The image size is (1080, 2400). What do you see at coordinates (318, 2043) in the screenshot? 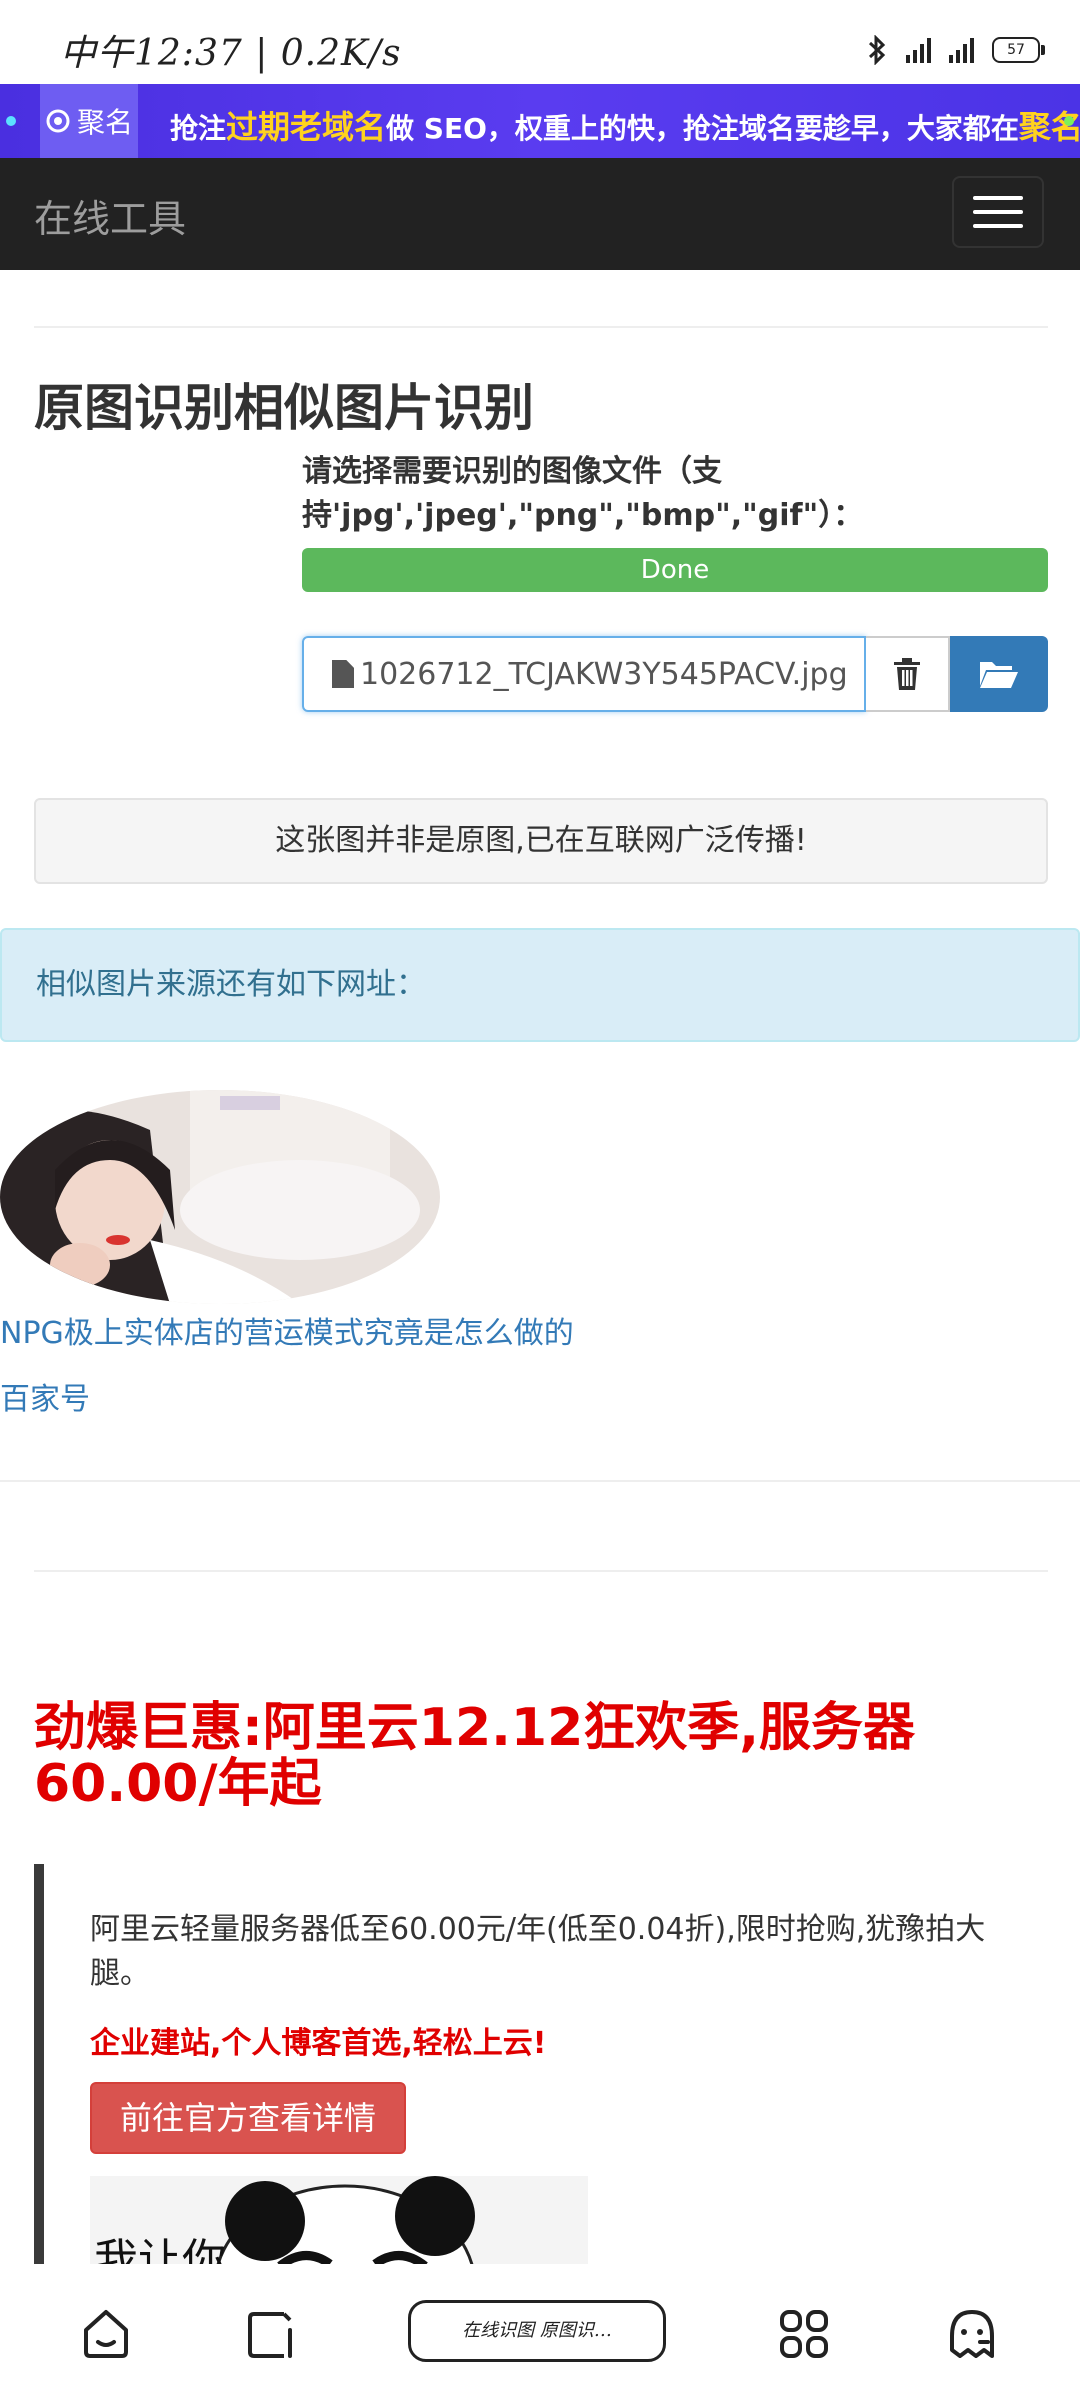
I see `promo-subtitle: 企业建站,个人博客首选,轻松上云!` at bounding box center [318, 2043].